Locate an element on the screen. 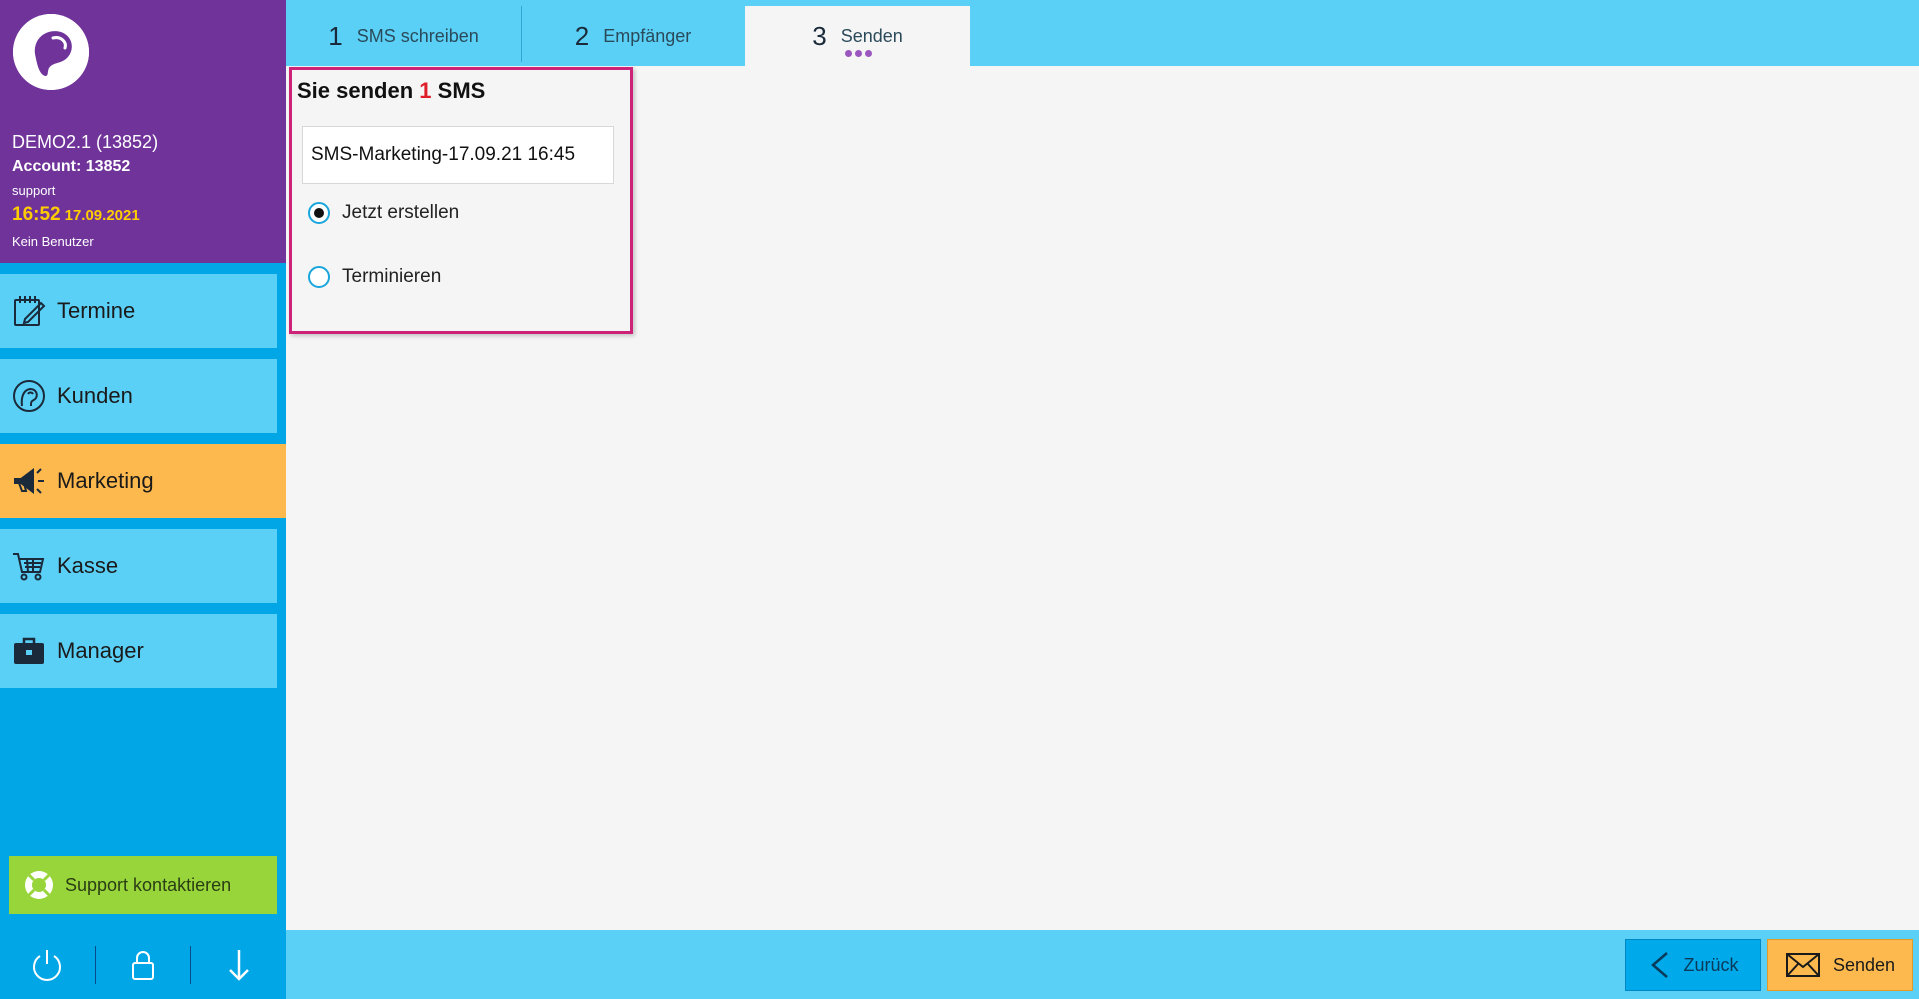  tab-empfaenger: 2 Empfänger is located at coordinates (633, 36).